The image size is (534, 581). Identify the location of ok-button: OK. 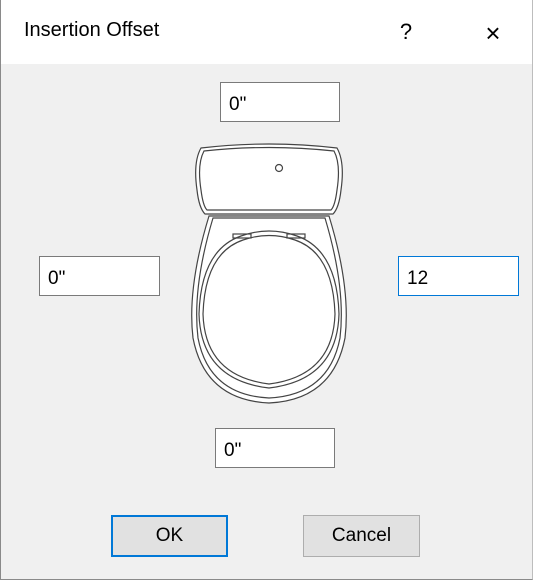
(169, 536).